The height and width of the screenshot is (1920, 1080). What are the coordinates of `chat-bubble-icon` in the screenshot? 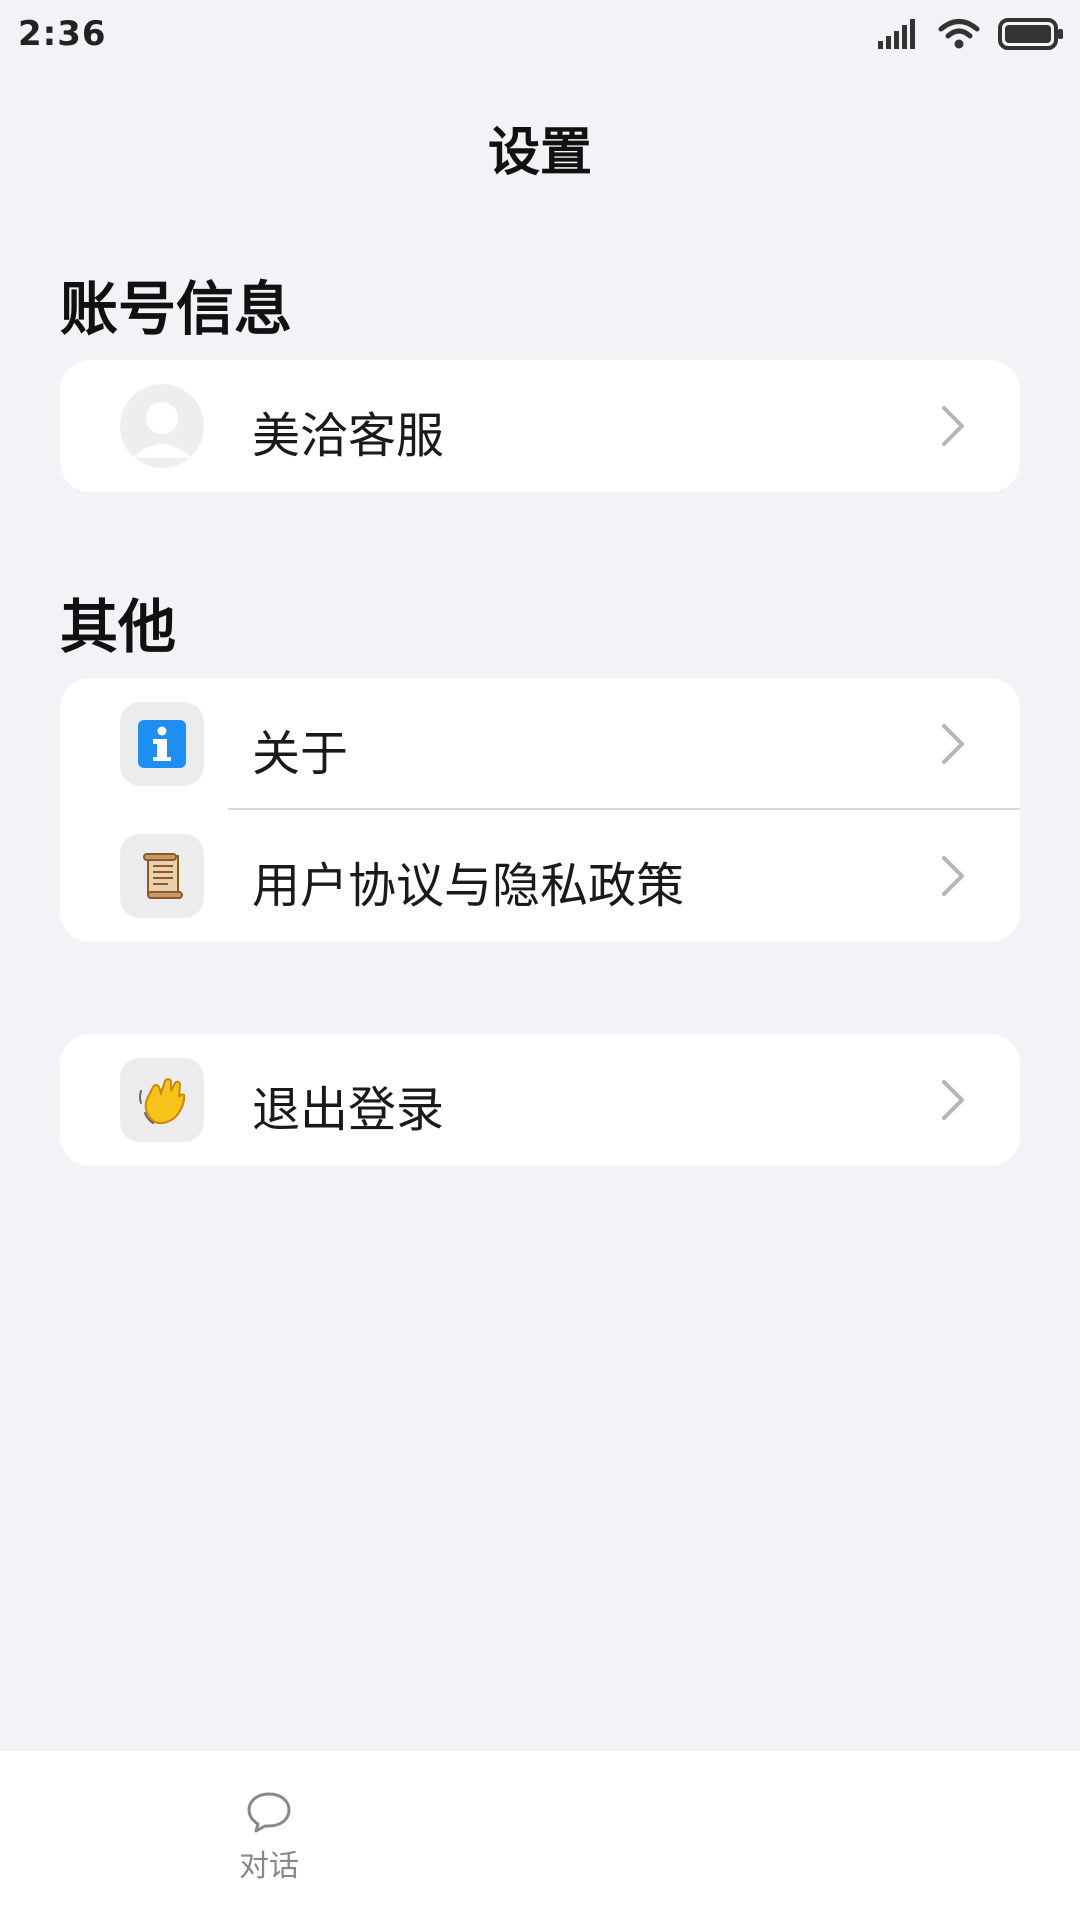 It's located at (269, 1814).